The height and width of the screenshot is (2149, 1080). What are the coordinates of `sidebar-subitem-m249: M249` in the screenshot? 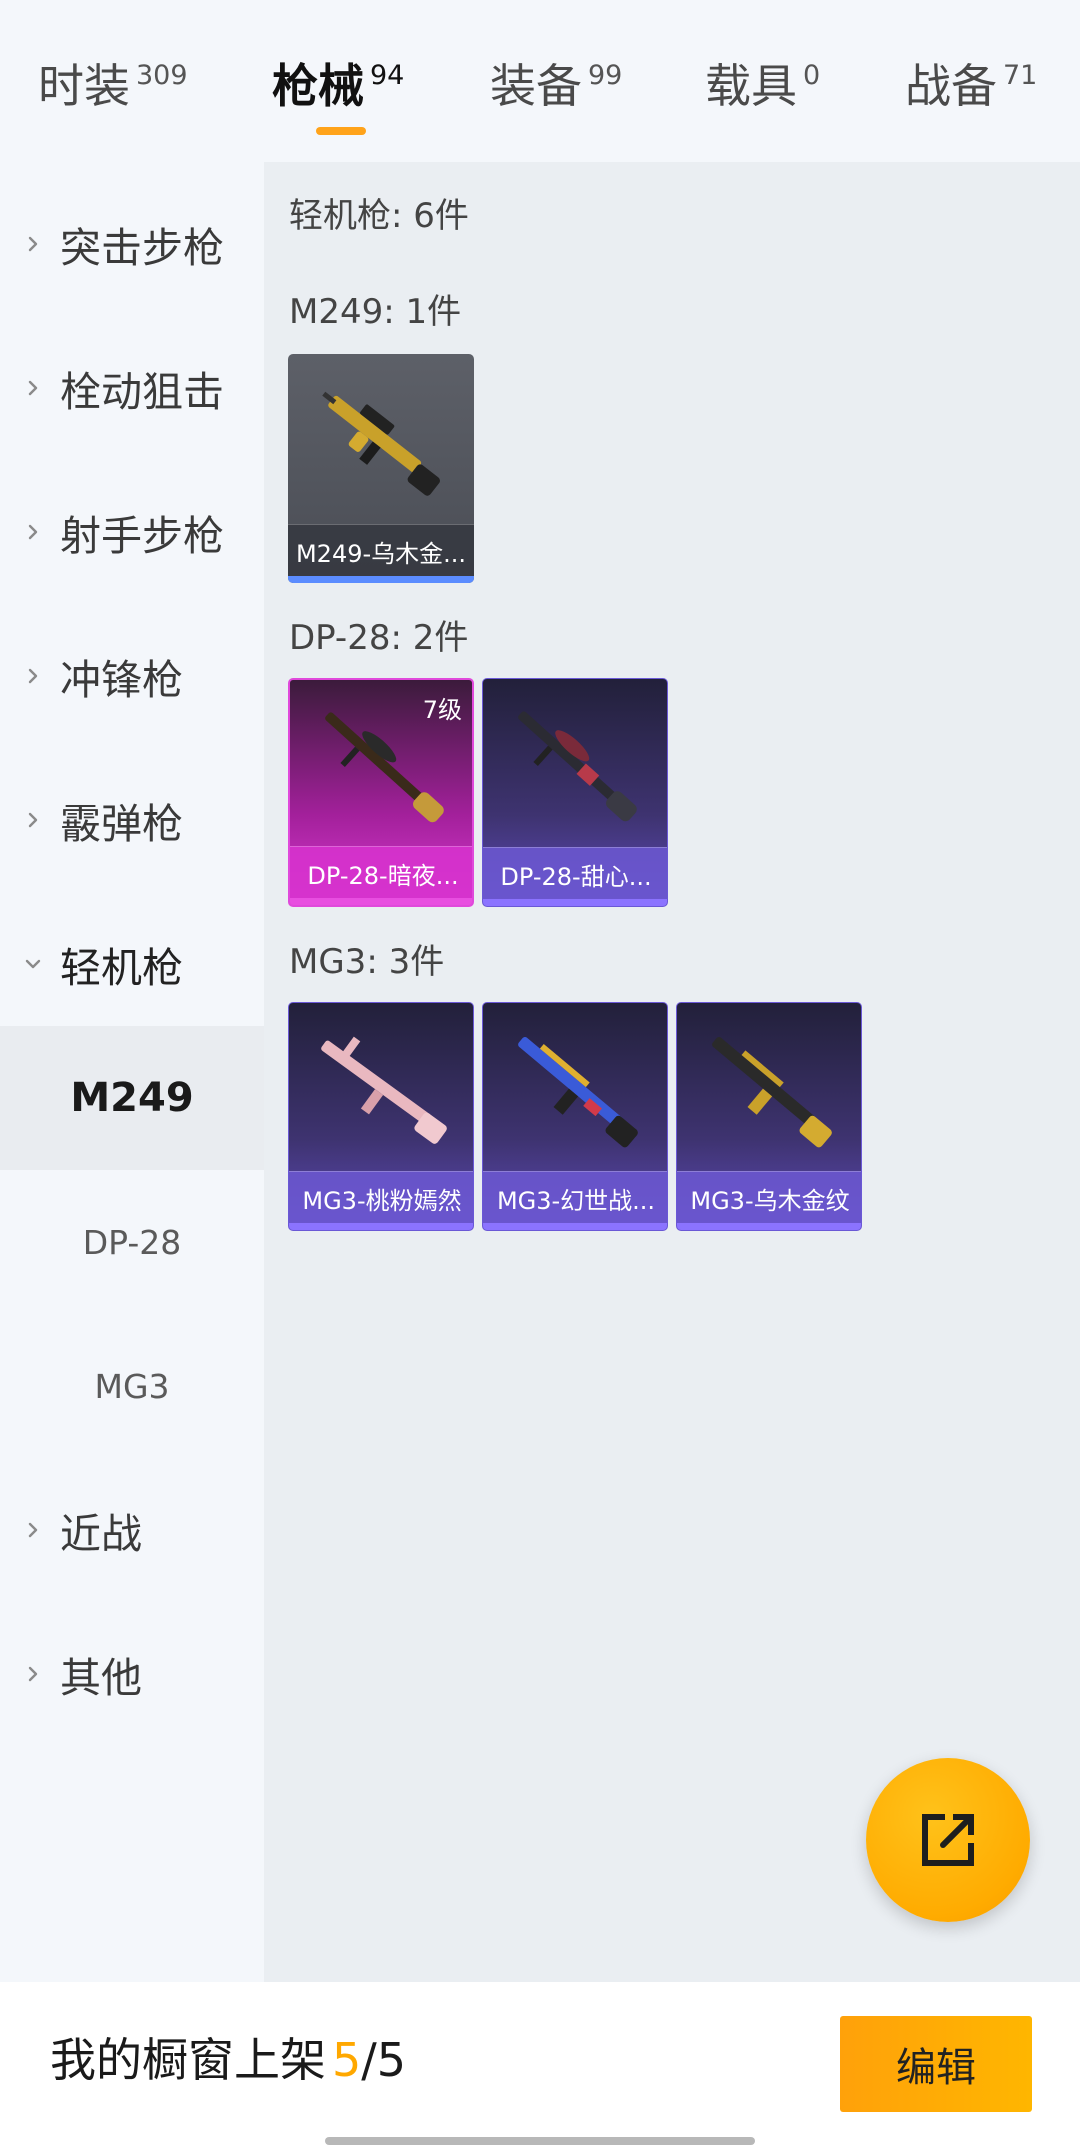 It's located at (132, 1098).